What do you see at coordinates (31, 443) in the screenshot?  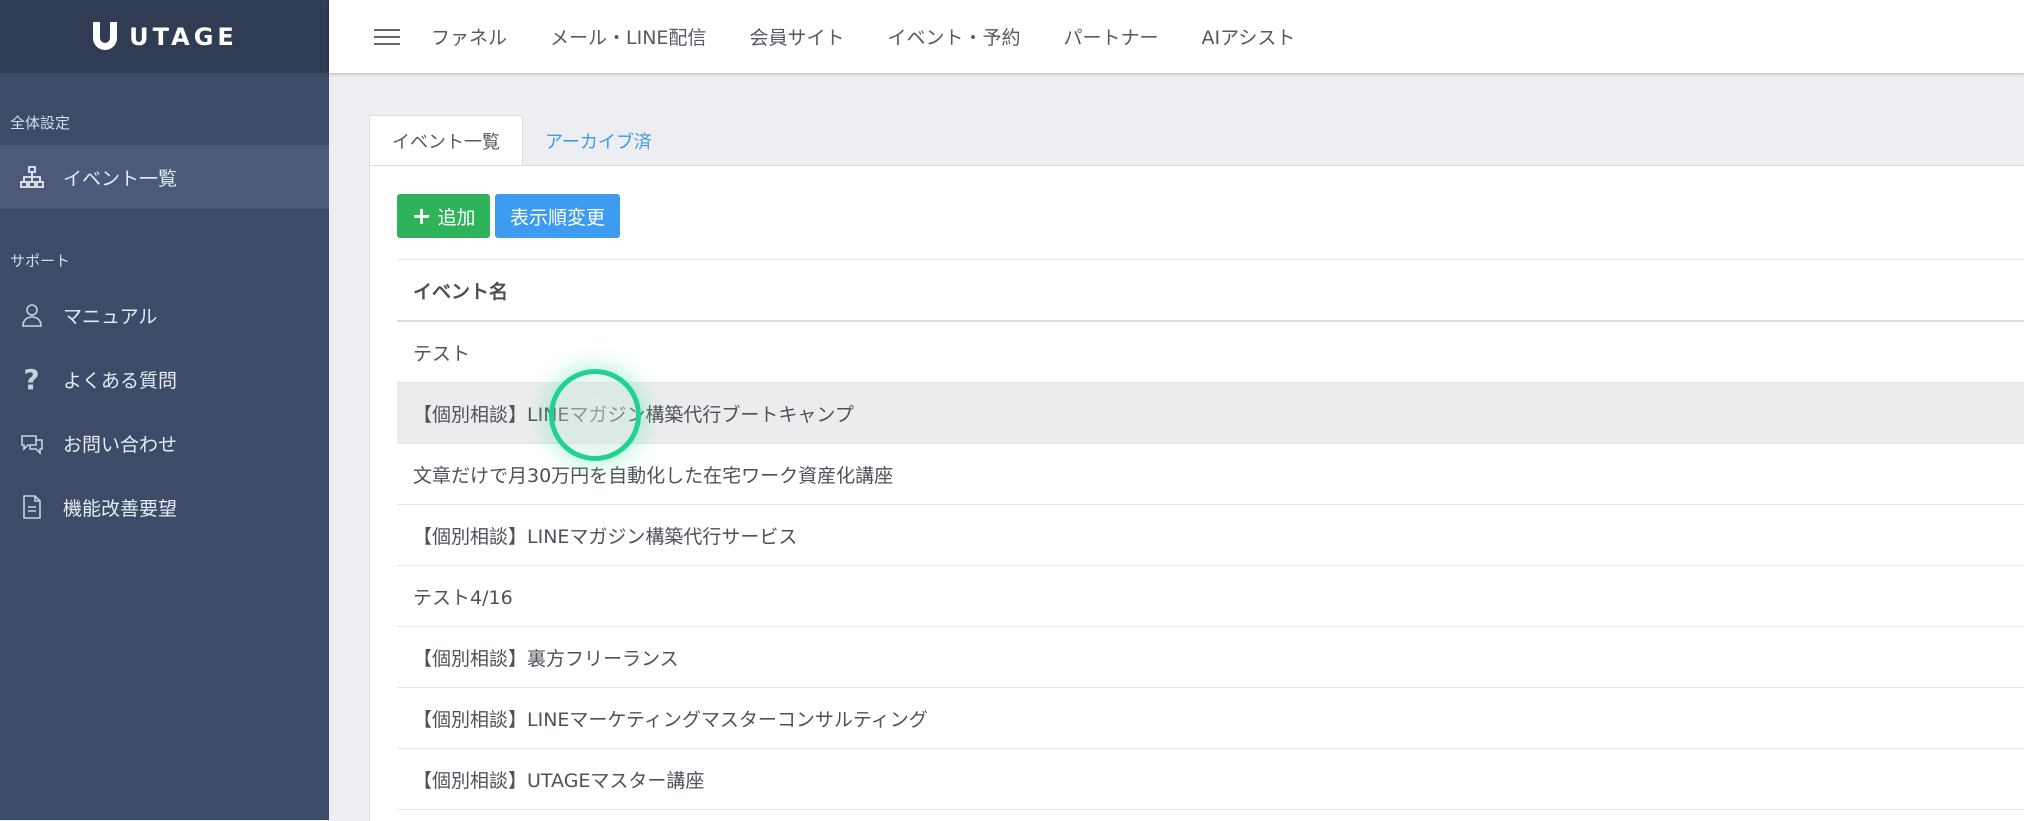 I see `chat-icon` at bounding box center [31, 443].